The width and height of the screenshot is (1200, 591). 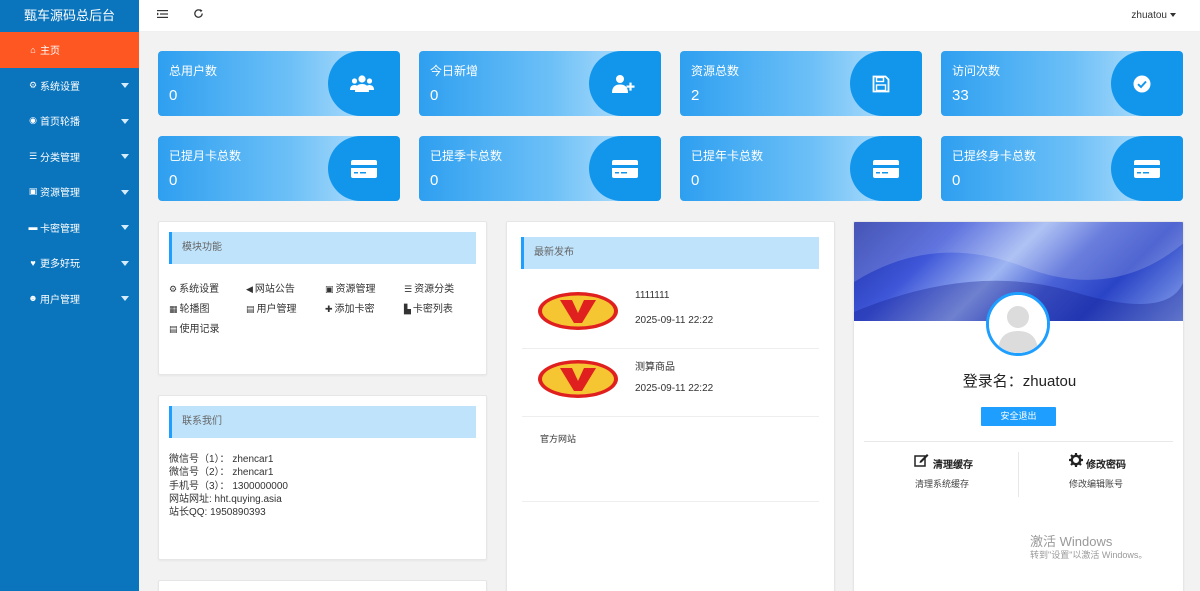 What do you see at coordinates (1076, 461) in the screenshot?
I see `gear-icon` at bounding box center [1076, 461].